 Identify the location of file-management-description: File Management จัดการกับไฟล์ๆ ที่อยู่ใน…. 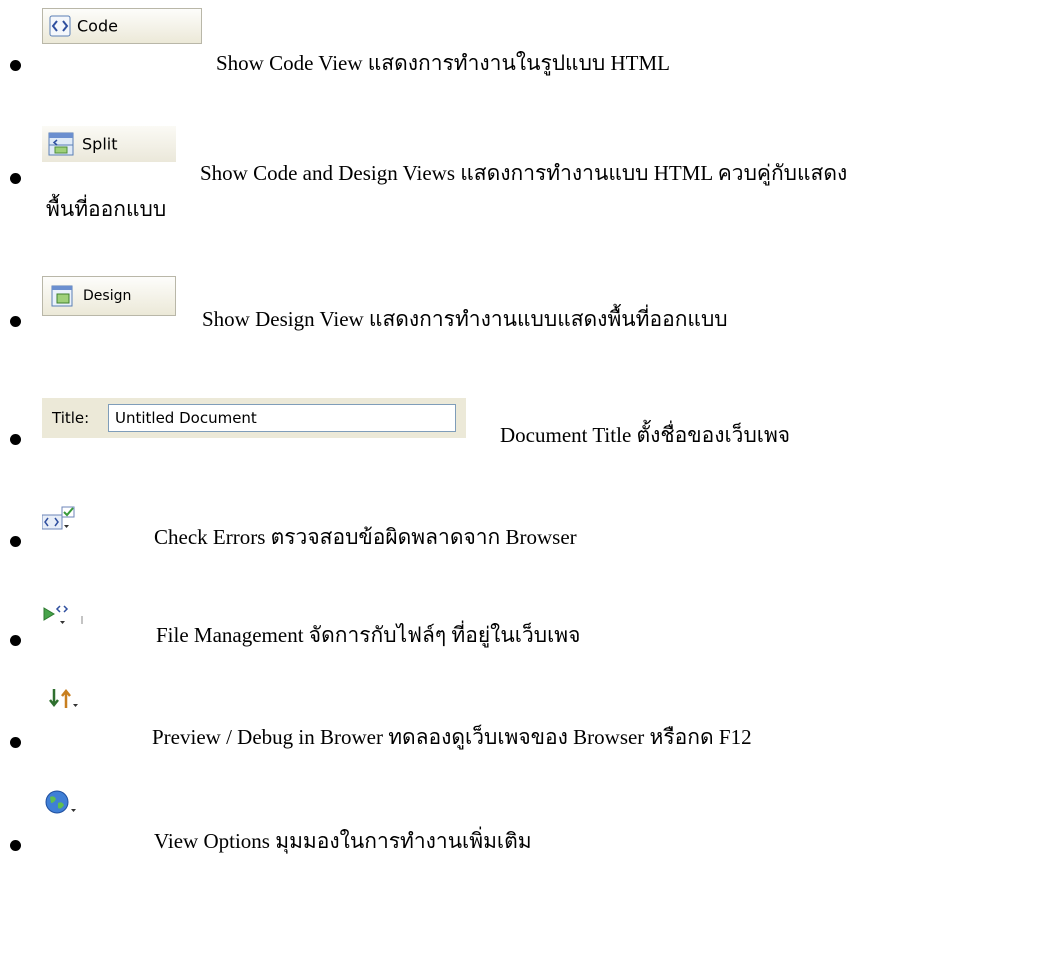
(368, 635).